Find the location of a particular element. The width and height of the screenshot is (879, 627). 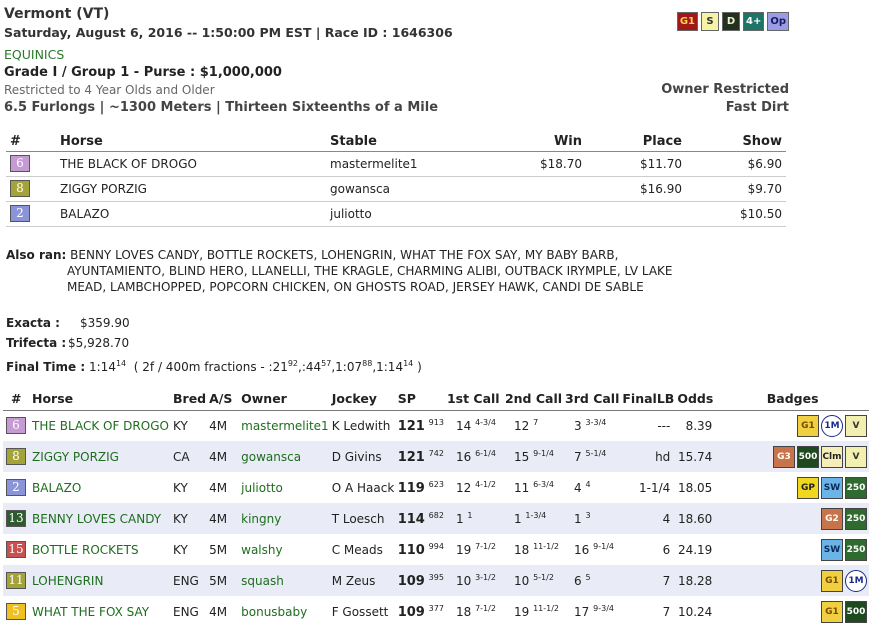

speed-cell: 109 395 is located at coordinates (419, 580).